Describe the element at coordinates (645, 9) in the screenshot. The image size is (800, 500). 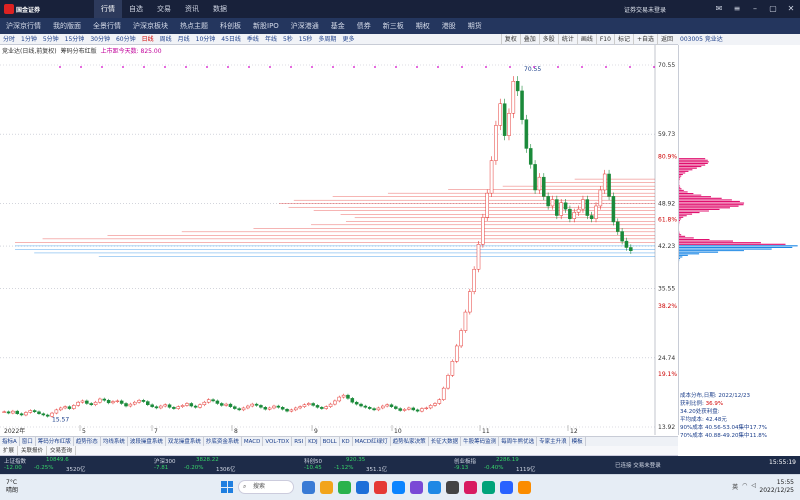
I see `login-status: 证券交易未登录` at that location.